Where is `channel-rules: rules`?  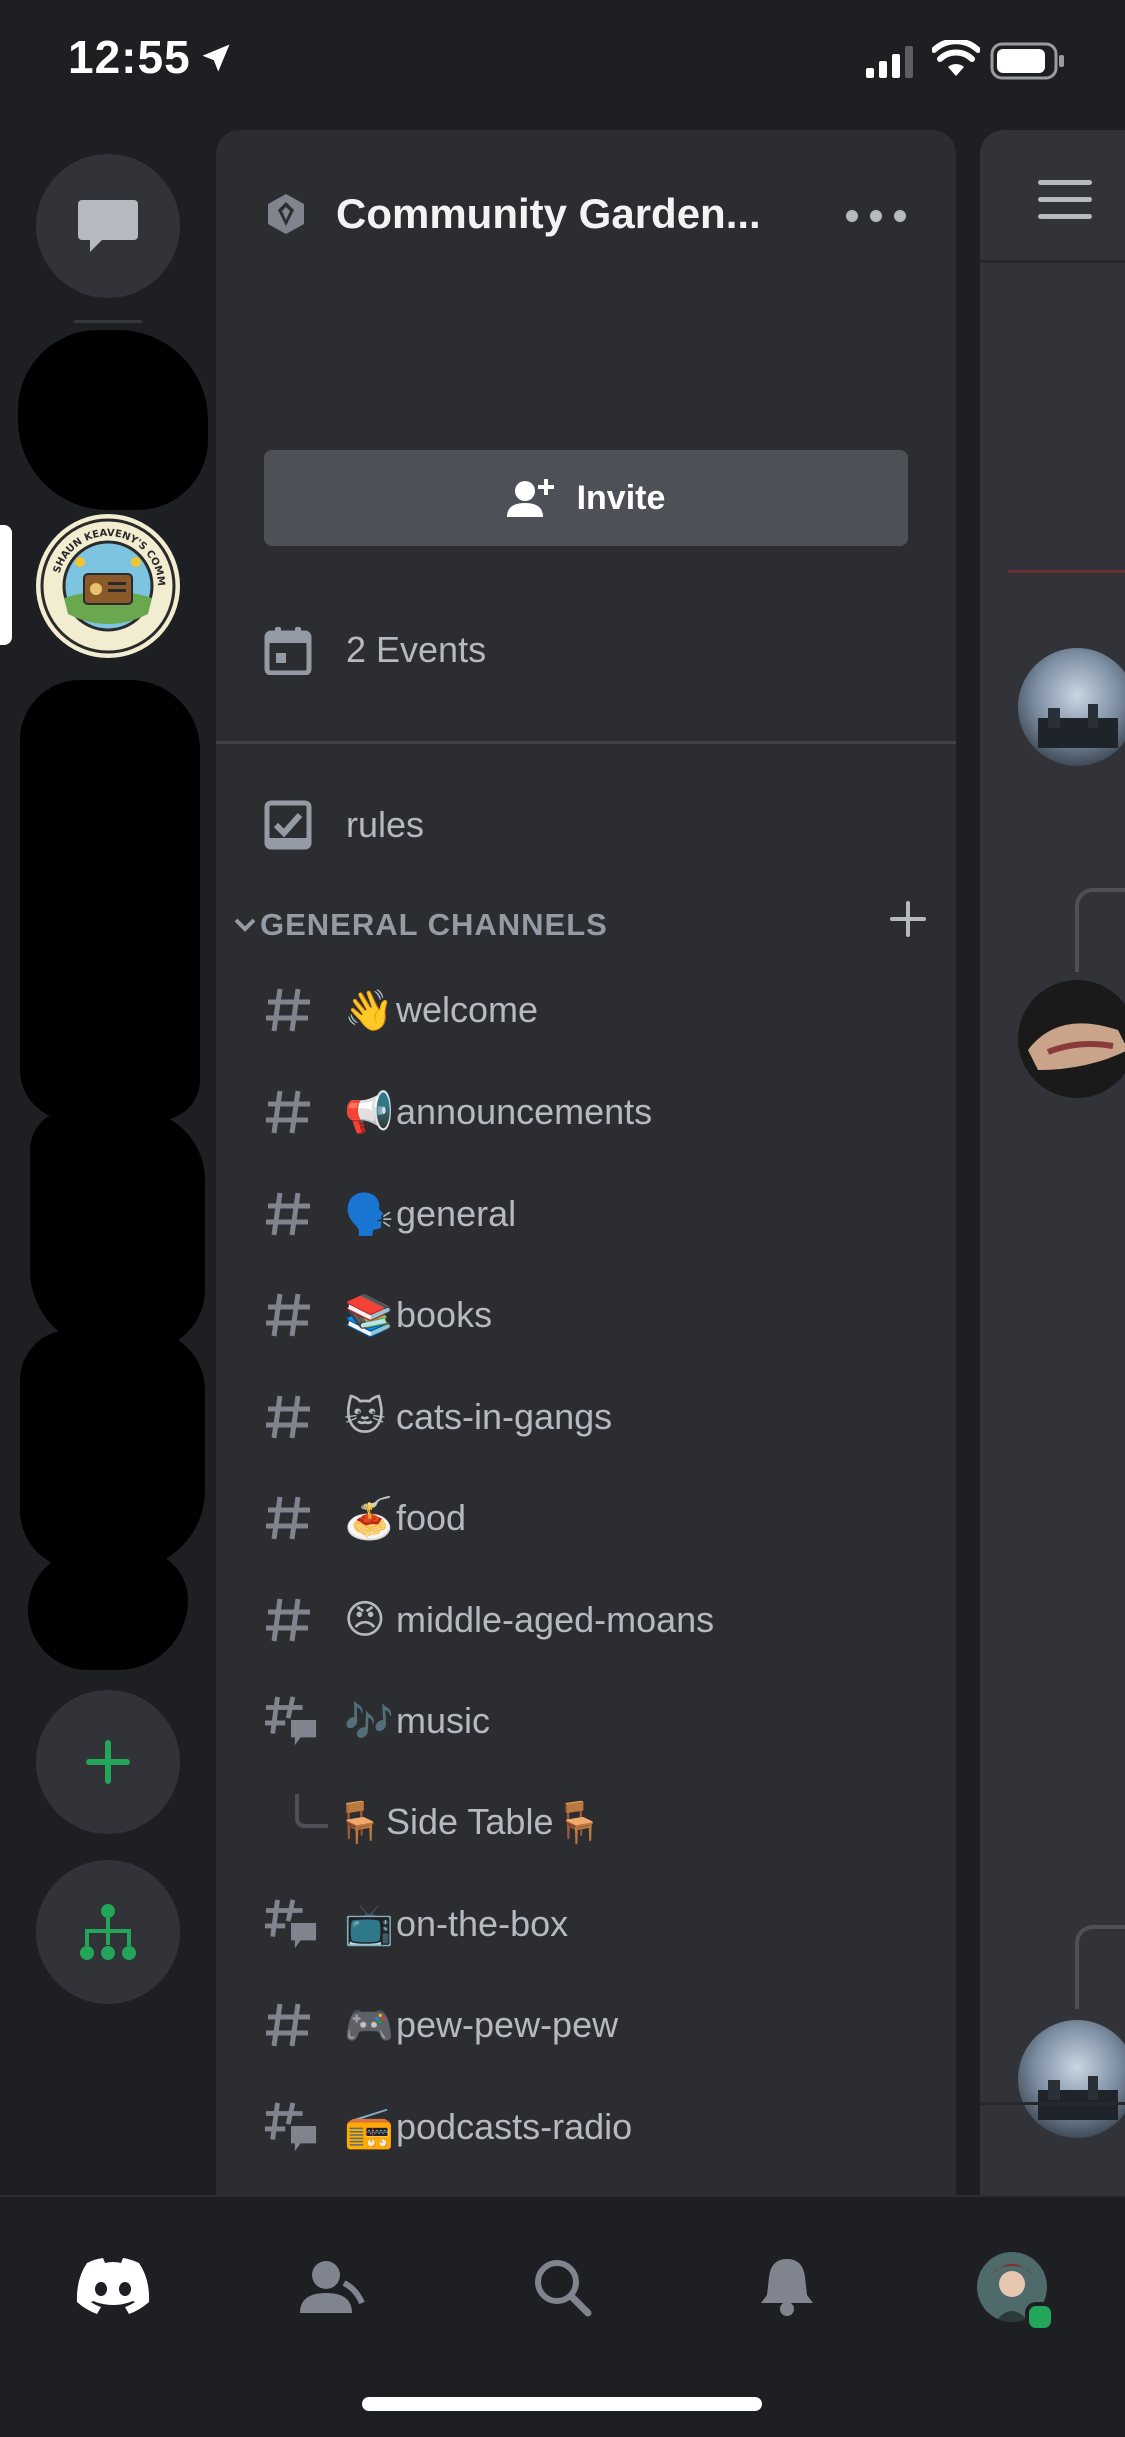 channel-rules: rules is located at coordinates (344, 825).